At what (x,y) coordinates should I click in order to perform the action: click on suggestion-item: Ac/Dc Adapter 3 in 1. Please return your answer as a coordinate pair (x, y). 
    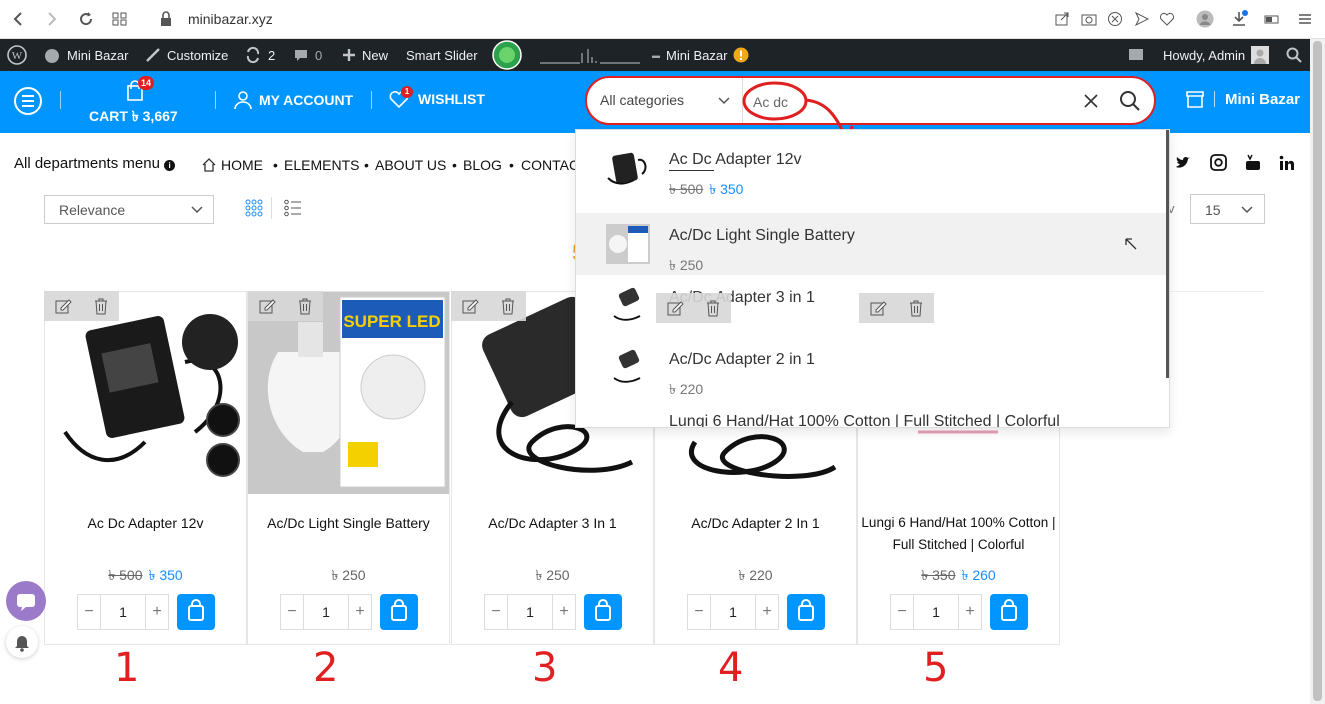
    Looking at the image, I should click on (872, 306).